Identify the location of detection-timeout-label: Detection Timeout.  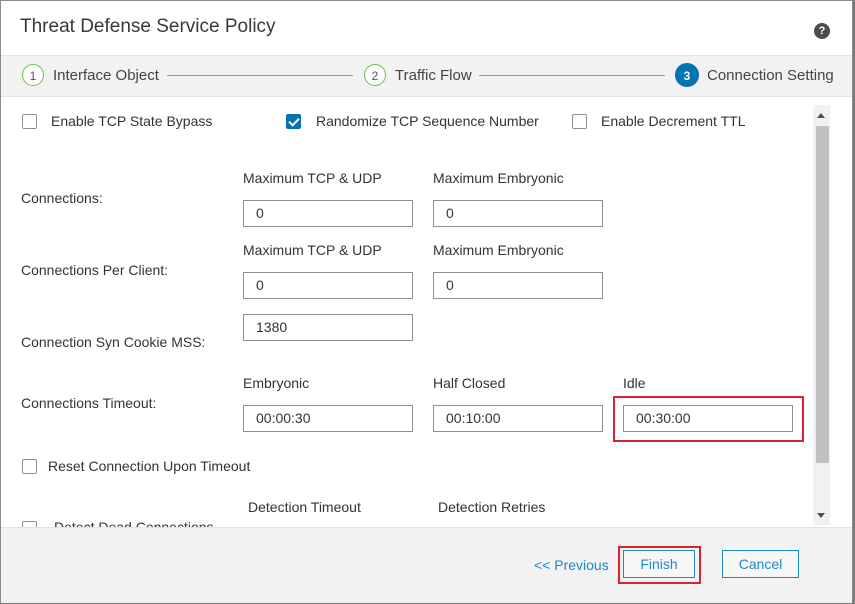
(304, 507).